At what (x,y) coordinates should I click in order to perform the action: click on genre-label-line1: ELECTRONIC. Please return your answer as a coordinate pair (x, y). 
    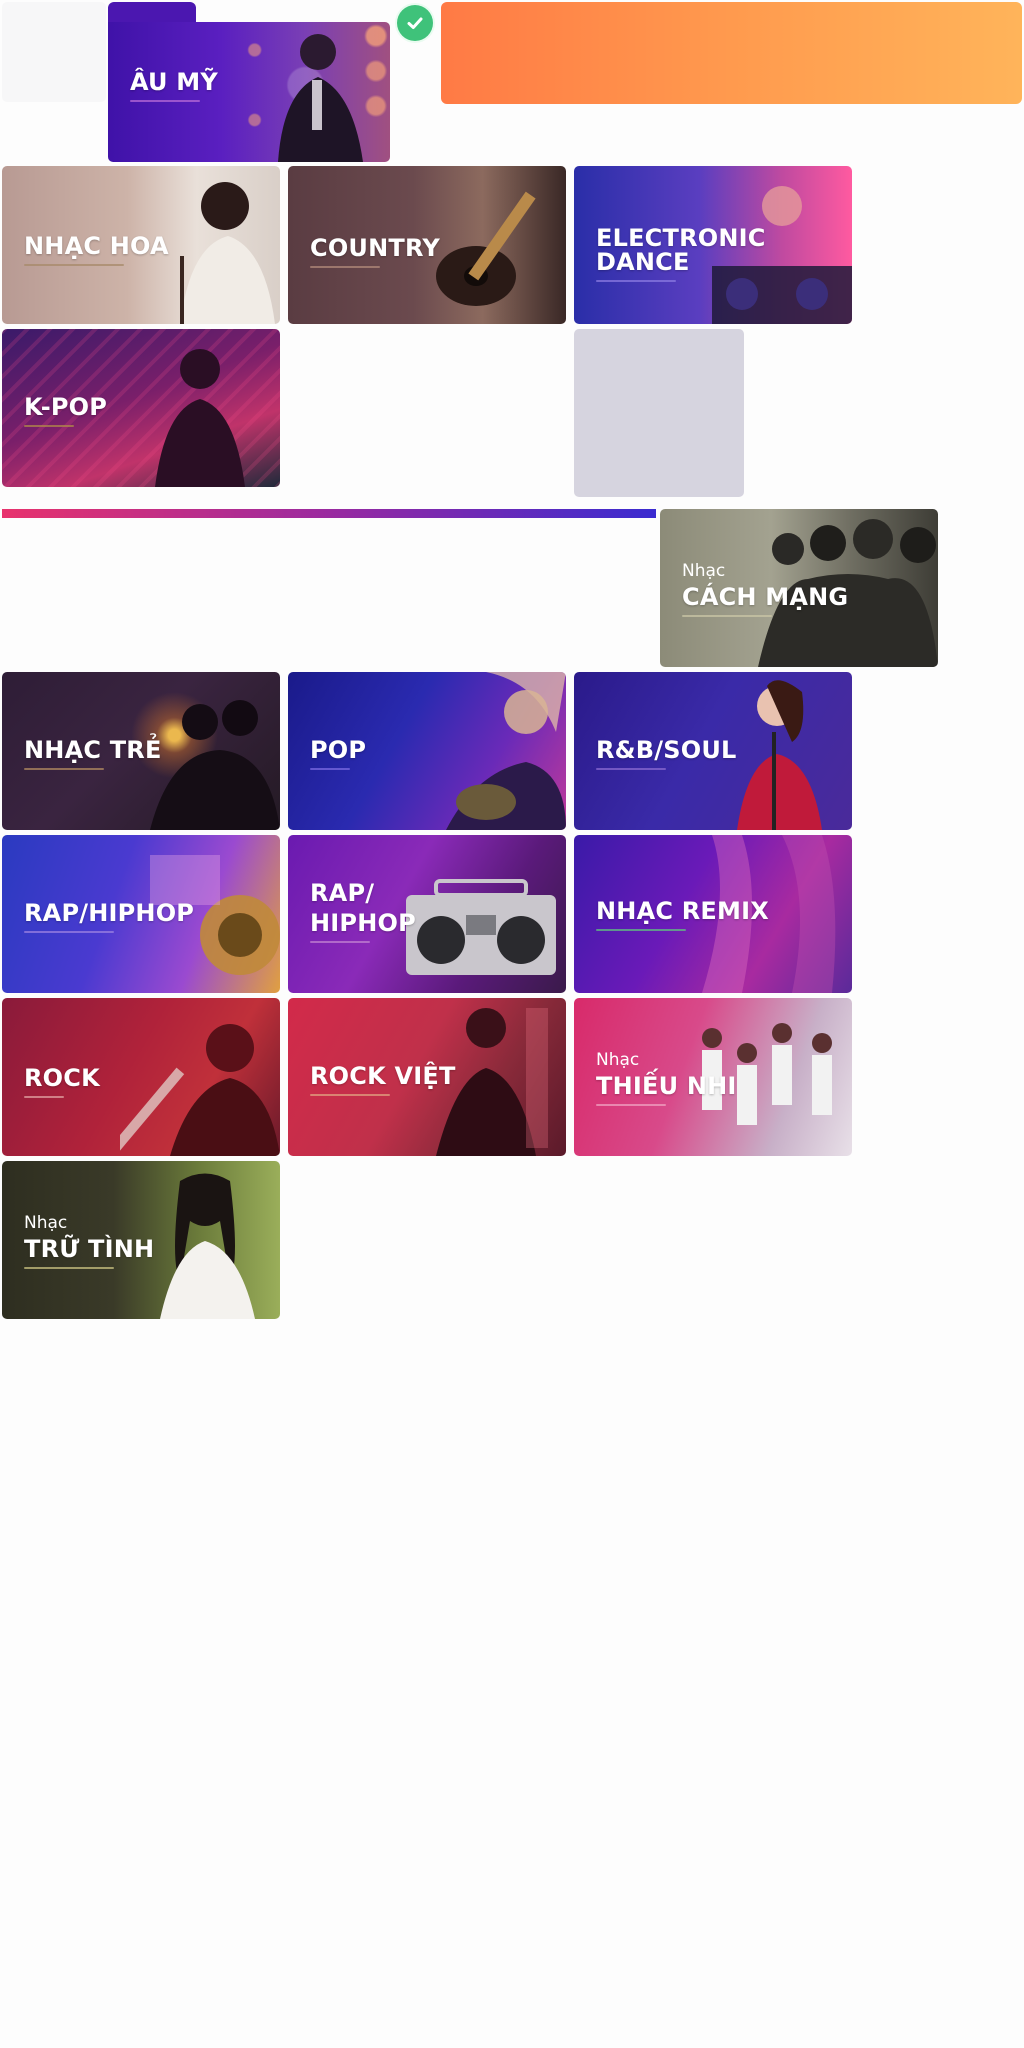
    Looking at the image, I should click on (681, 238).